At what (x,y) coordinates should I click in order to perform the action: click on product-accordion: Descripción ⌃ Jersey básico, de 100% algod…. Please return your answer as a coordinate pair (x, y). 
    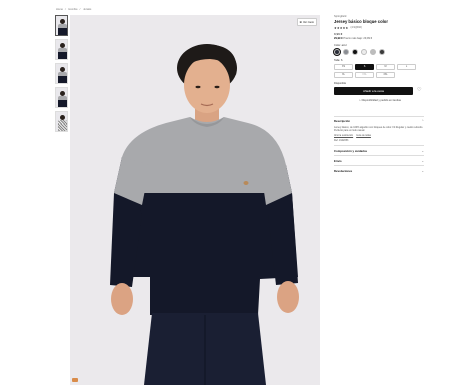
    Looking at the image, I should click on (379, 145).